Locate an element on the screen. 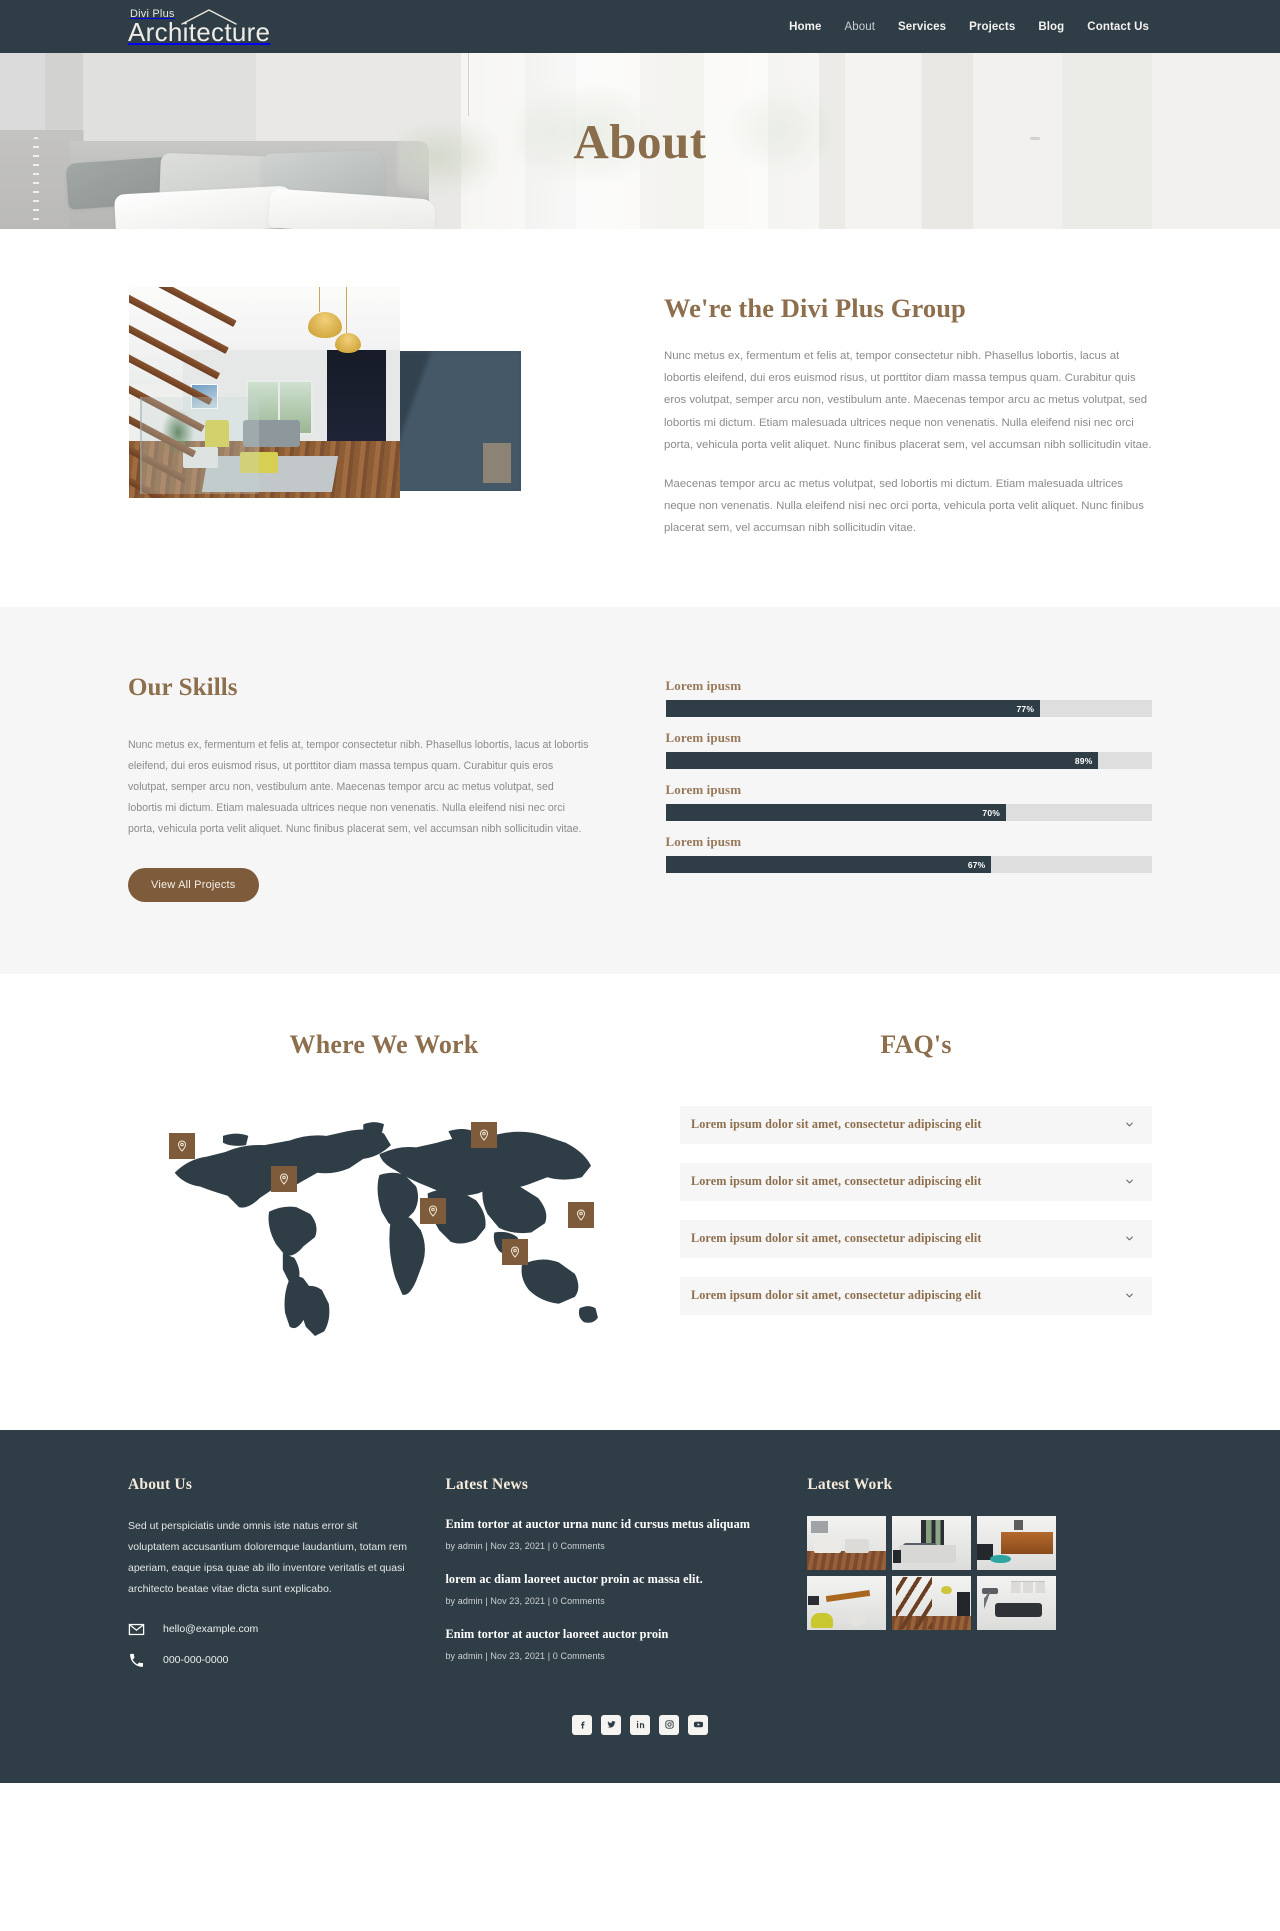 This screenshot has height=1931, width=1280. news-meta-2: by admin | Nov 23, 2021 | 0 Comments is located at coordinates (525, 1600).